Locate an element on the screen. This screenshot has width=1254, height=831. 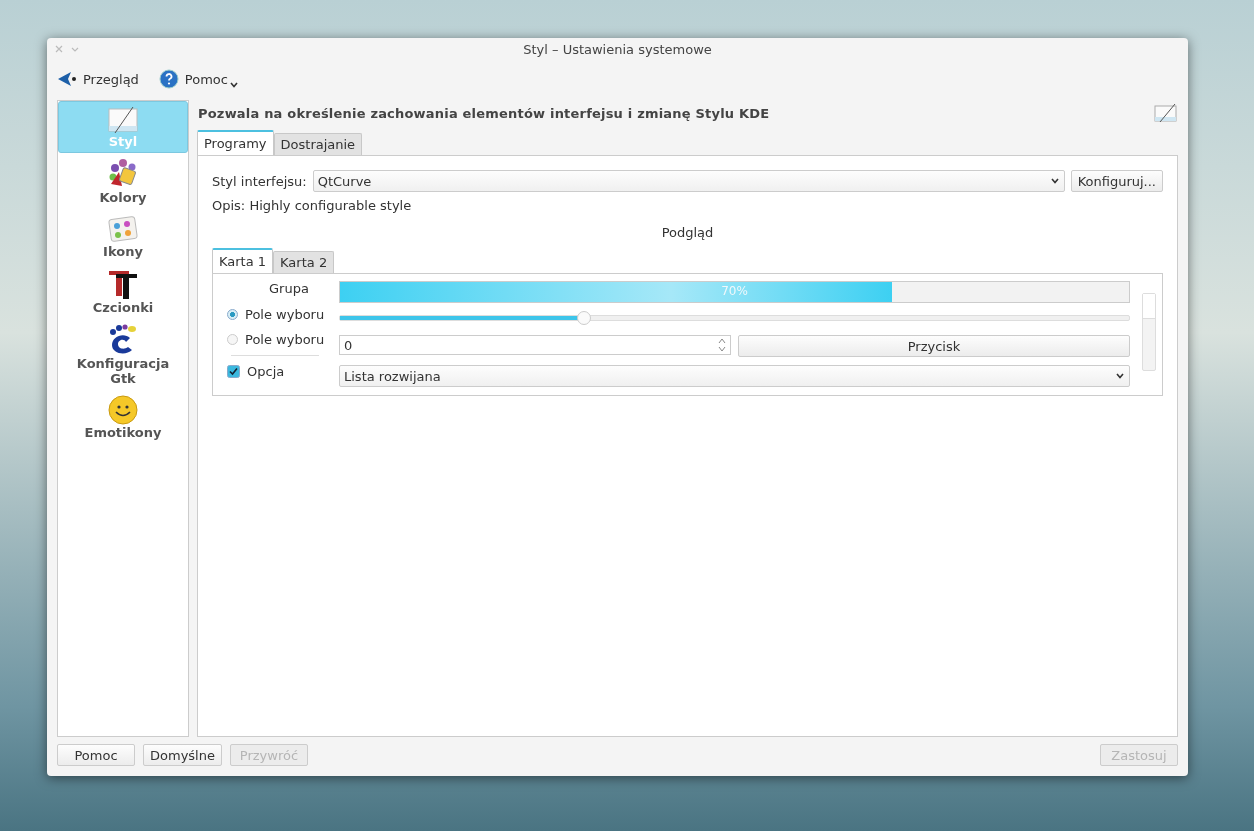
dialog-button: Pomoc is located at coordinates (96, 755).